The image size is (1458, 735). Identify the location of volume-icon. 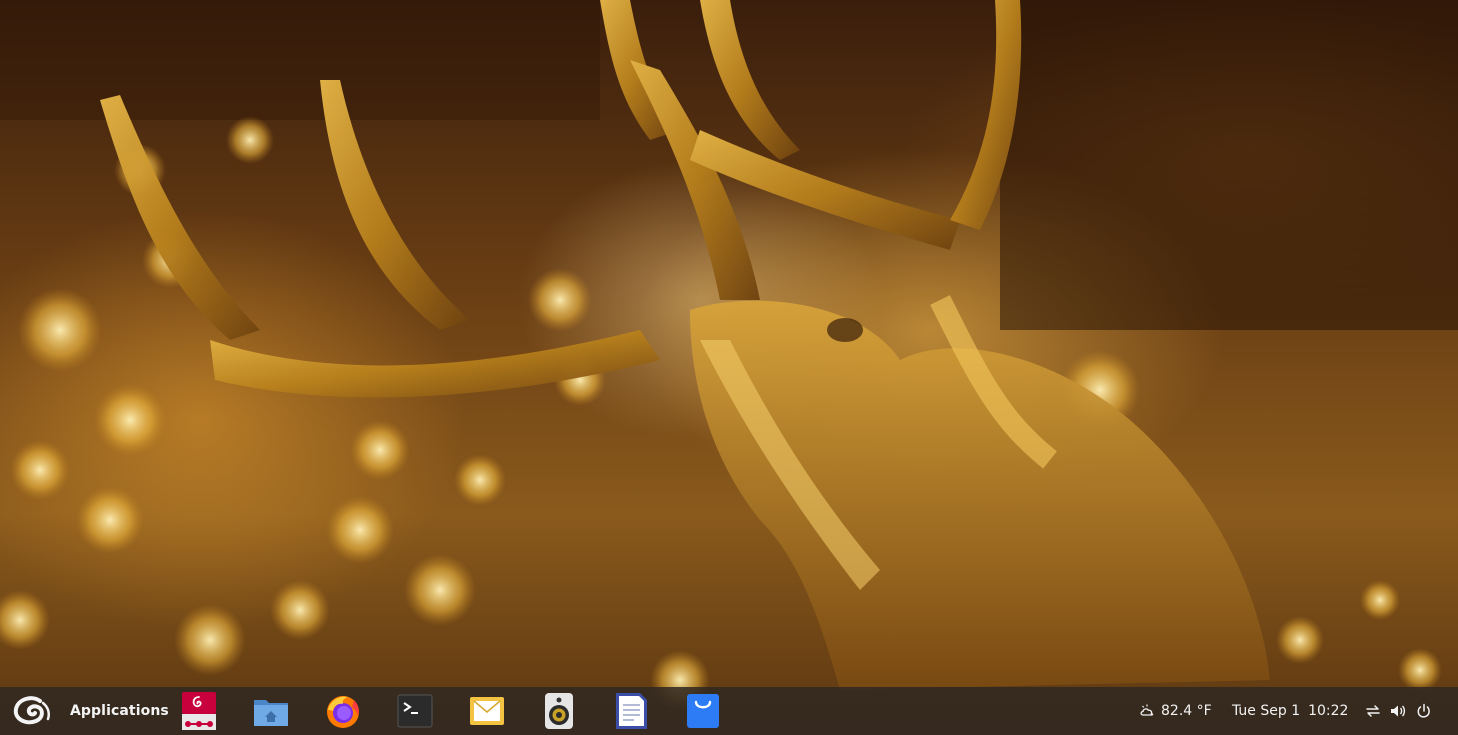
(1398, 711).